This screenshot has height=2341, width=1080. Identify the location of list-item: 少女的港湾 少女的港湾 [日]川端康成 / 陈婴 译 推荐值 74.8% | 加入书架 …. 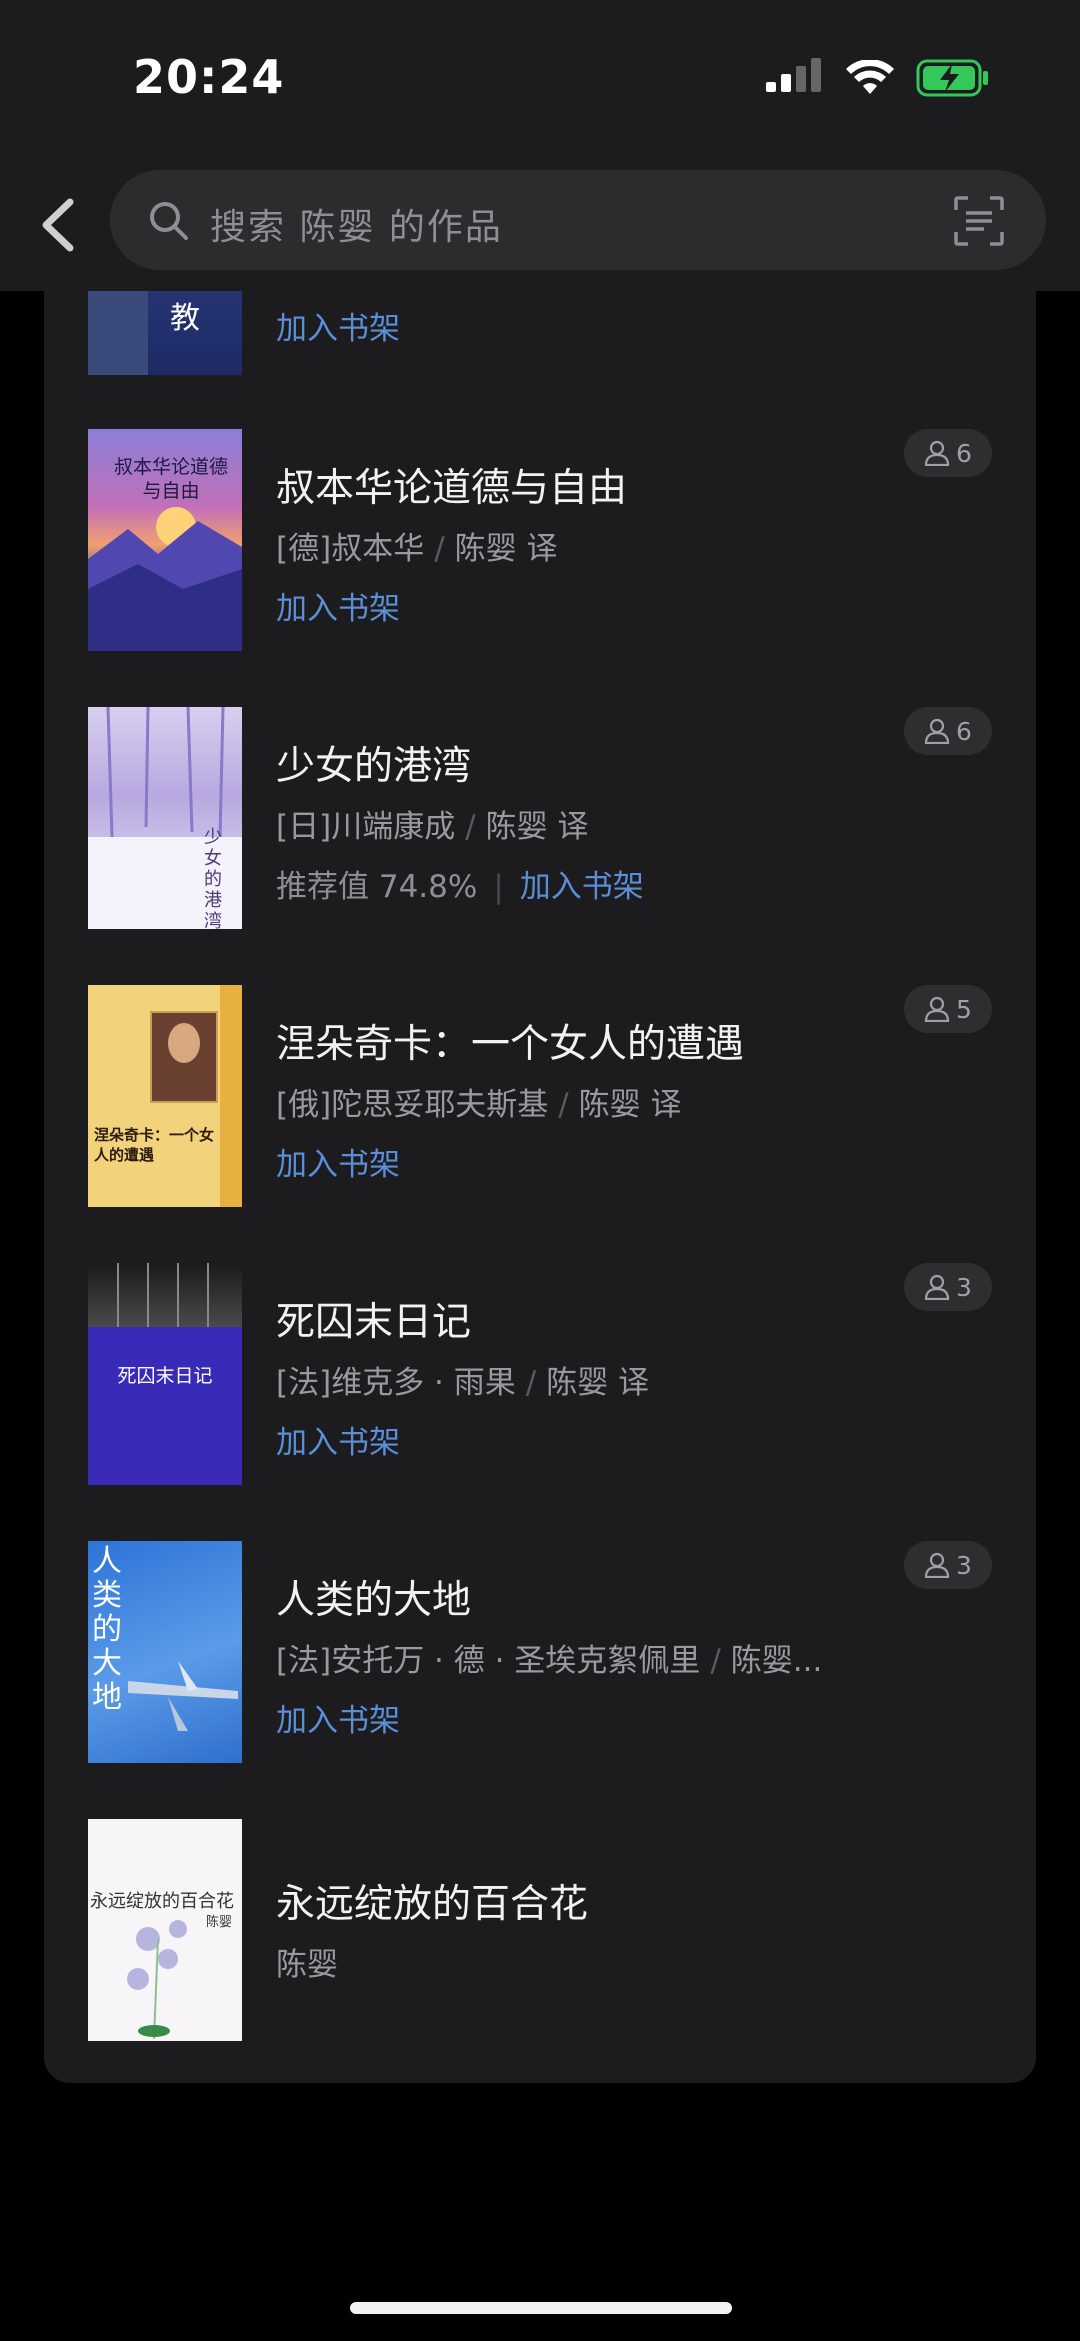
(540, 822).